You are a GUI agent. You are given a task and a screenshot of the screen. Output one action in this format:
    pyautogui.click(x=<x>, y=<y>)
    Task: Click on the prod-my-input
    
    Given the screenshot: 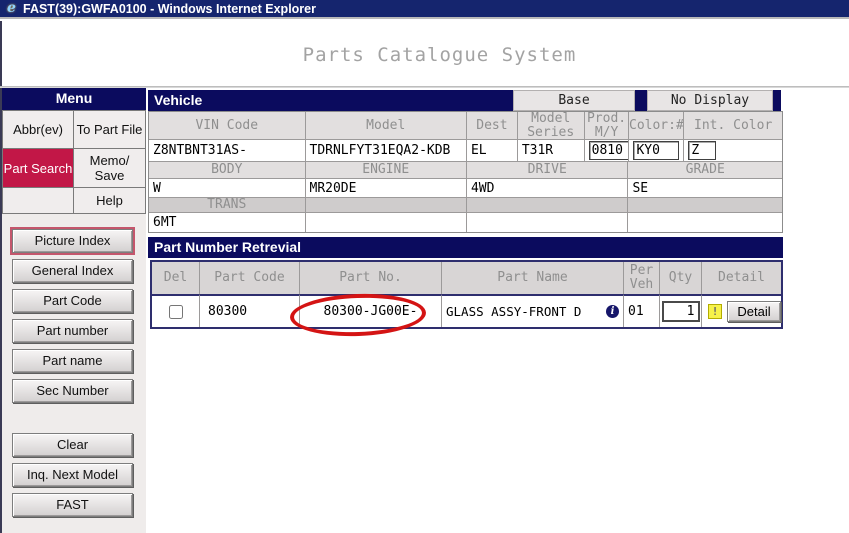 What is the action you would take?
    pyautogui.click(x=608, y=150)
    